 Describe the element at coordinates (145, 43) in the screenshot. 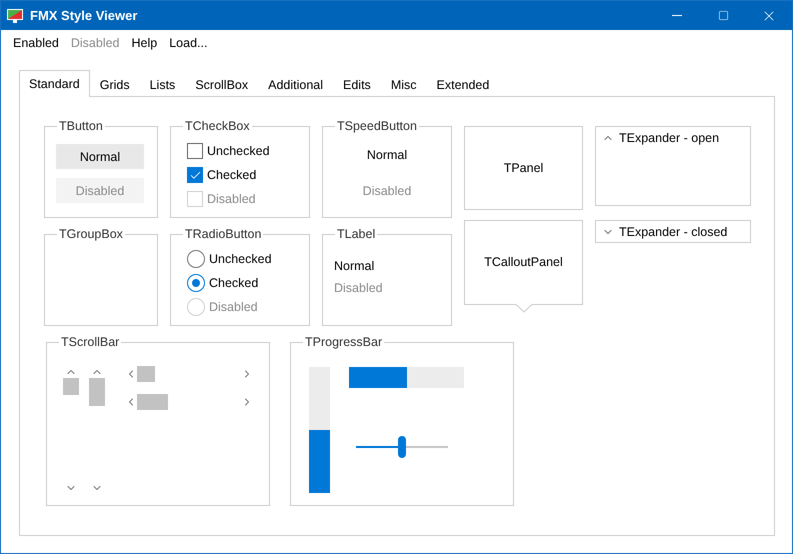

I see `menu-item: Help` at that location.